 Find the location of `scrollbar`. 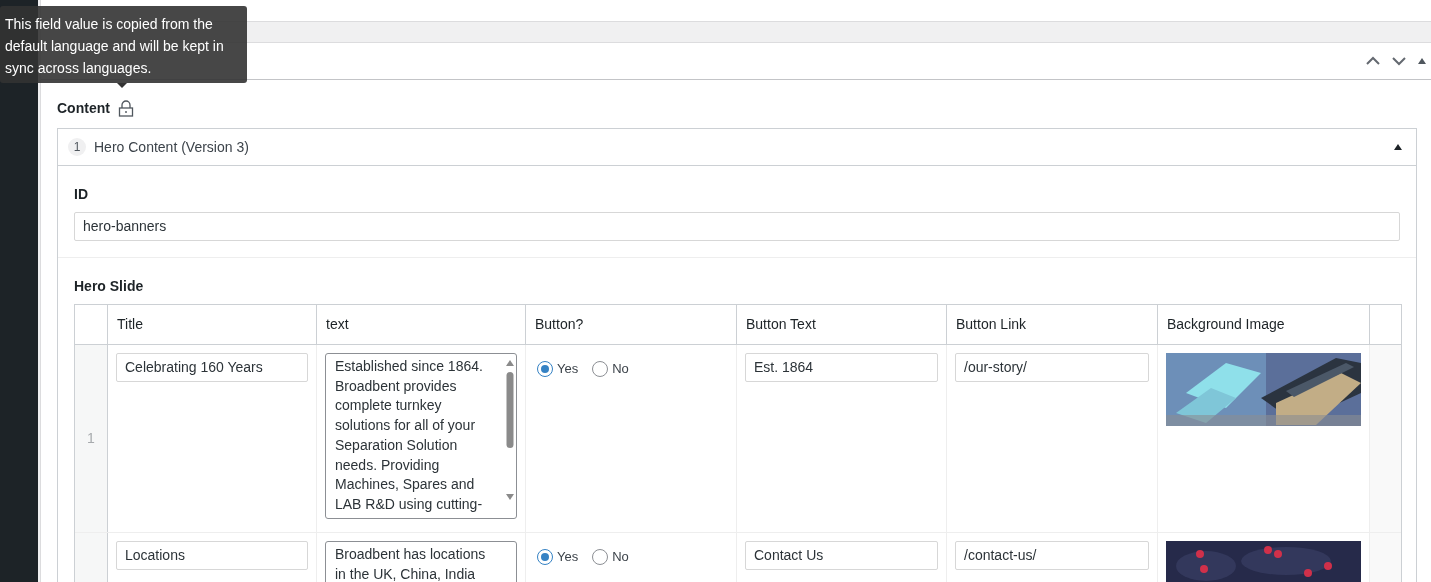

scrollbar is located at coordinates (510, 430).